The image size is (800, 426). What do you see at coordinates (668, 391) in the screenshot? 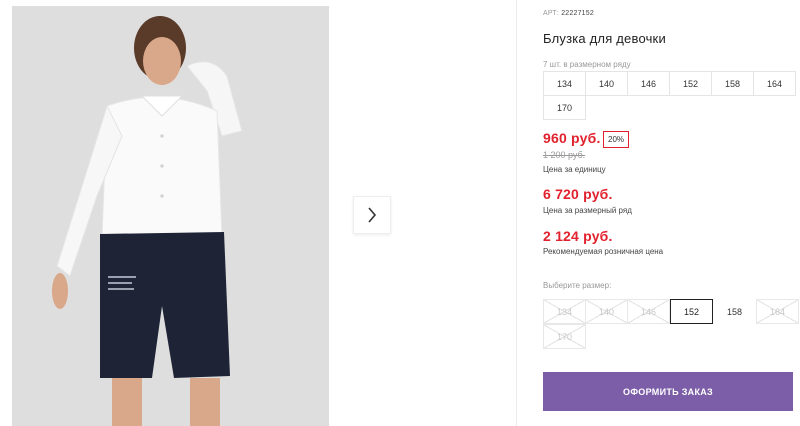
I see `place-order-button: ОФОРМИТЬ ЗАКАЗ` at bounding box center [668, 391].